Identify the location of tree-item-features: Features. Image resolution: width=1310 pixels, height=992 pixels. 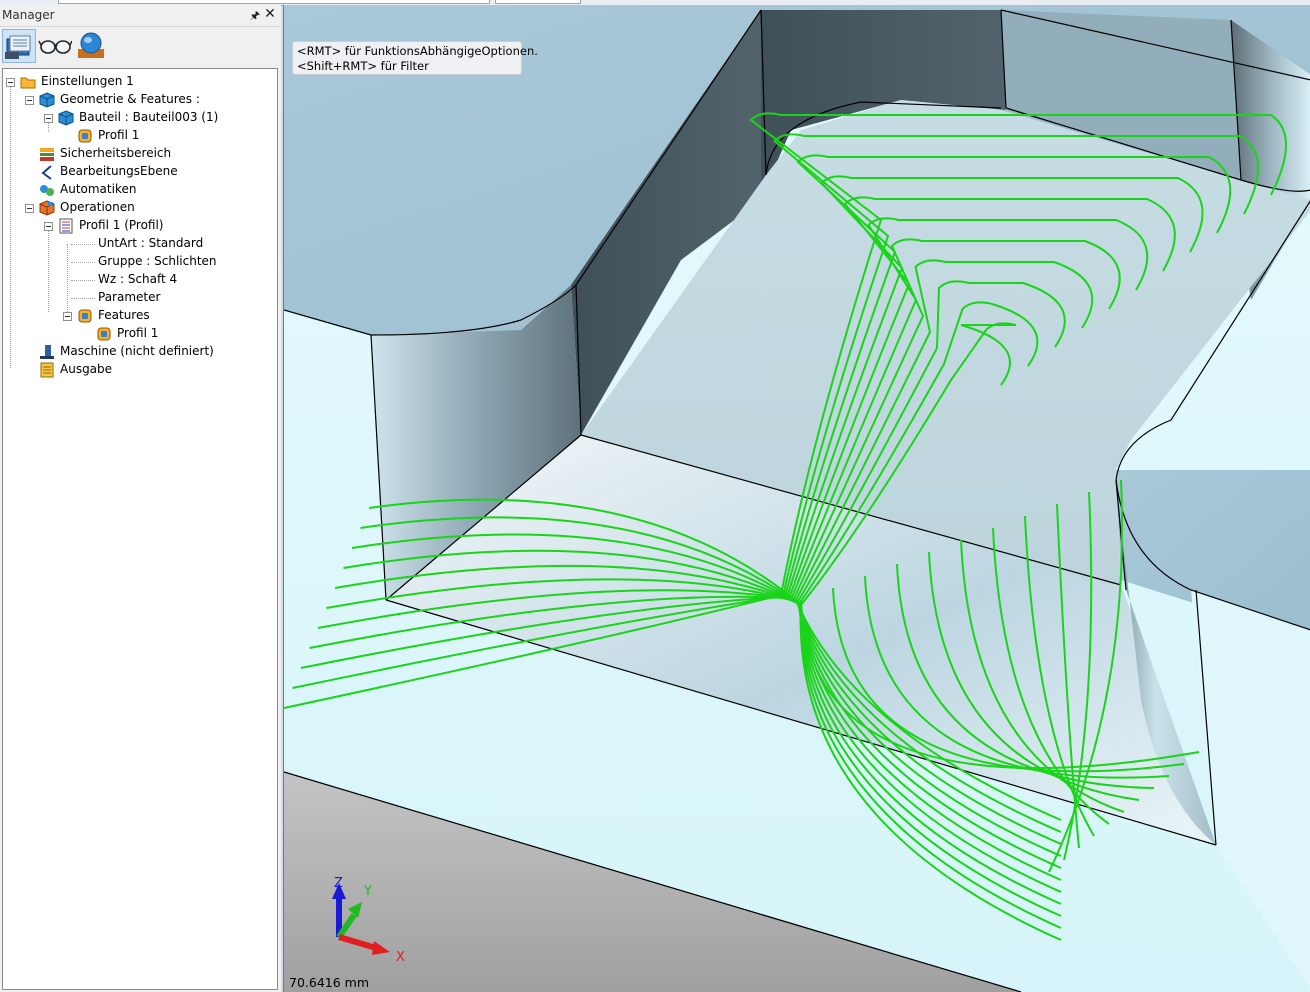
(138, 316).